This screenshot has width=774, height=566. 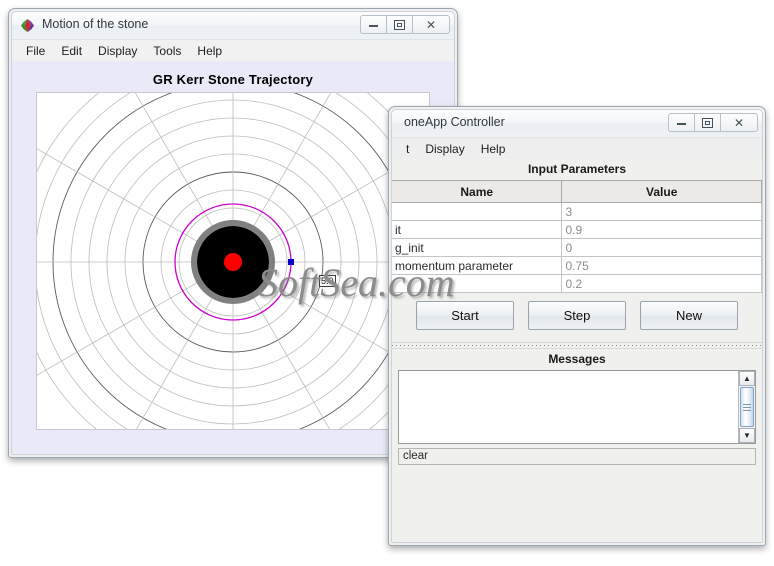 I want to click on start-button: Start, so click(x=465, y=315).